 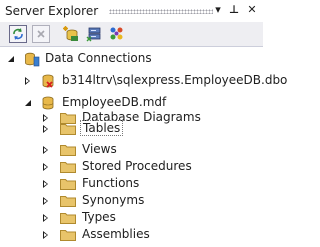 What do you see at coordinates (161, 11) in the screenshot?
I see `title-drag-grip` at bounding box center [161, 11].